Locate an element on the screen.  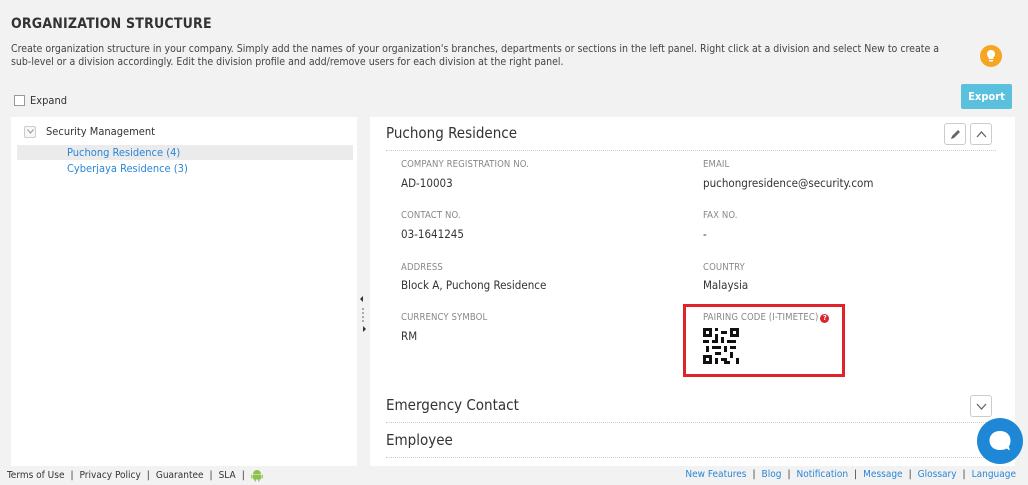
section-employee: Employee is located at coordinates (419, 440).